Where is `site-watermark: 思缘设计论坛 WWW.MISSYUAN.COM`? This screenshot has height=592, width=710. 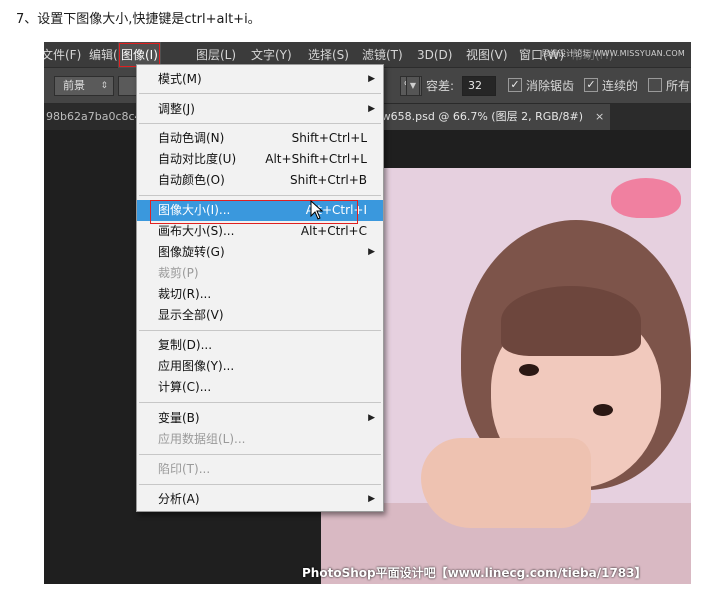 site-watermark: 思缘设计论坛 WWW.MISSYUAN.COM is located at coordinates (613, 53).